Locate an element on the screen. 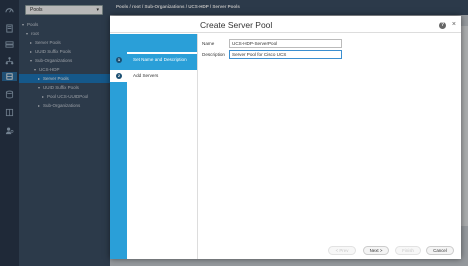 This screenshot has height=266, width=468. name-input is located at coordinates (285, 43).